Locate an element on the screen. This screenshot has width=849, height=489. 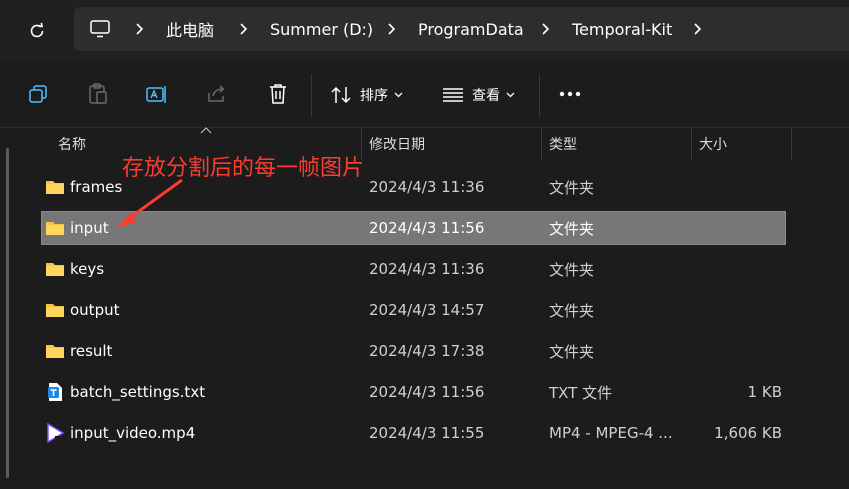
file-date: 2024/4/3 11:55 is located at coordinates (427, 433).